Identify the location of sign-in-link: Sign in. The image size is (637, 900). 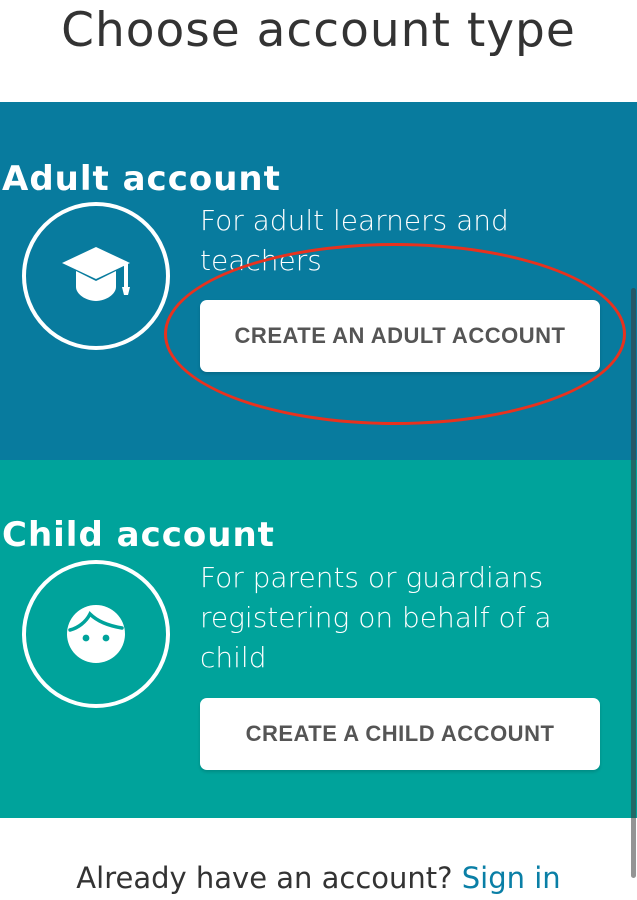
(511, 878).